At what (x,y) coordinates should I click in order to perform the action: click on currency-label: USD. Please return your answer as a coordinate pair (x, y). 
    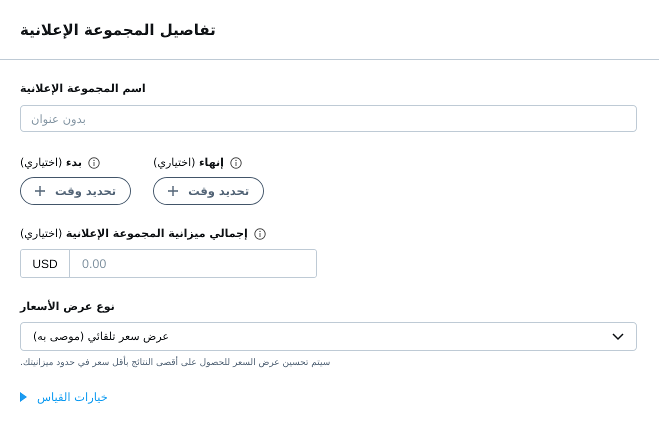
    Looking at the image, I should click on (45, 263).